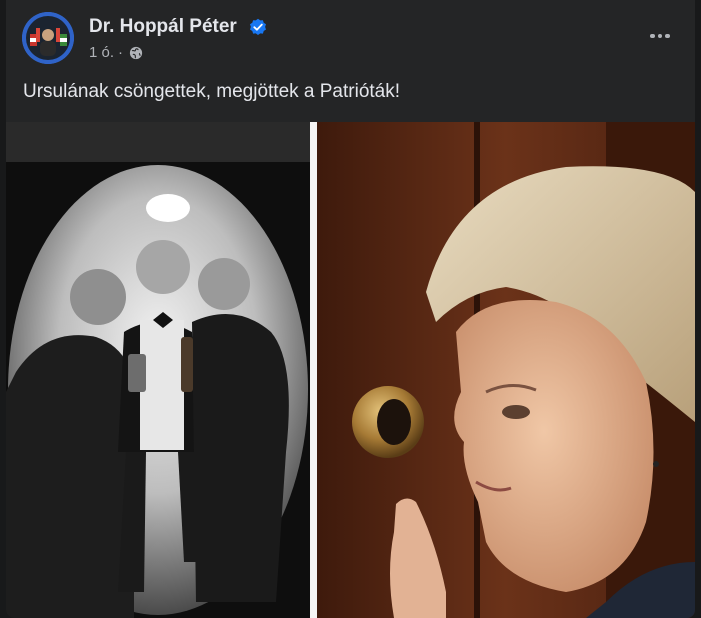 The image size is (701, 618). Describe the element at coordinates (258, 26) in the screenshot. I see `verified-badge-icon` at that location.